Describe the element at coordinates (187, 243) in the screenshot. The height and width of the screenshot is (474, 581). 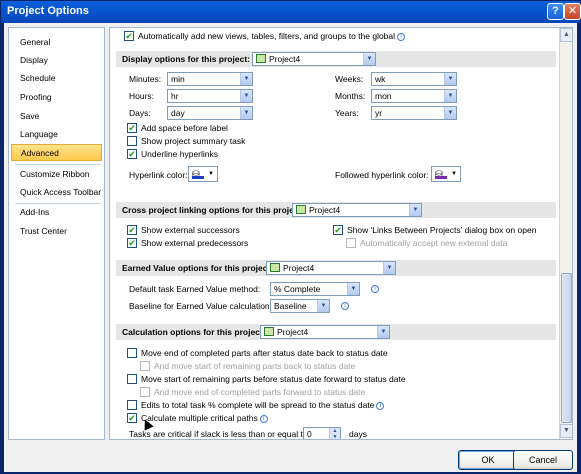
I see `show-predecessors-row: ✔ Show external predecessors` at that location.